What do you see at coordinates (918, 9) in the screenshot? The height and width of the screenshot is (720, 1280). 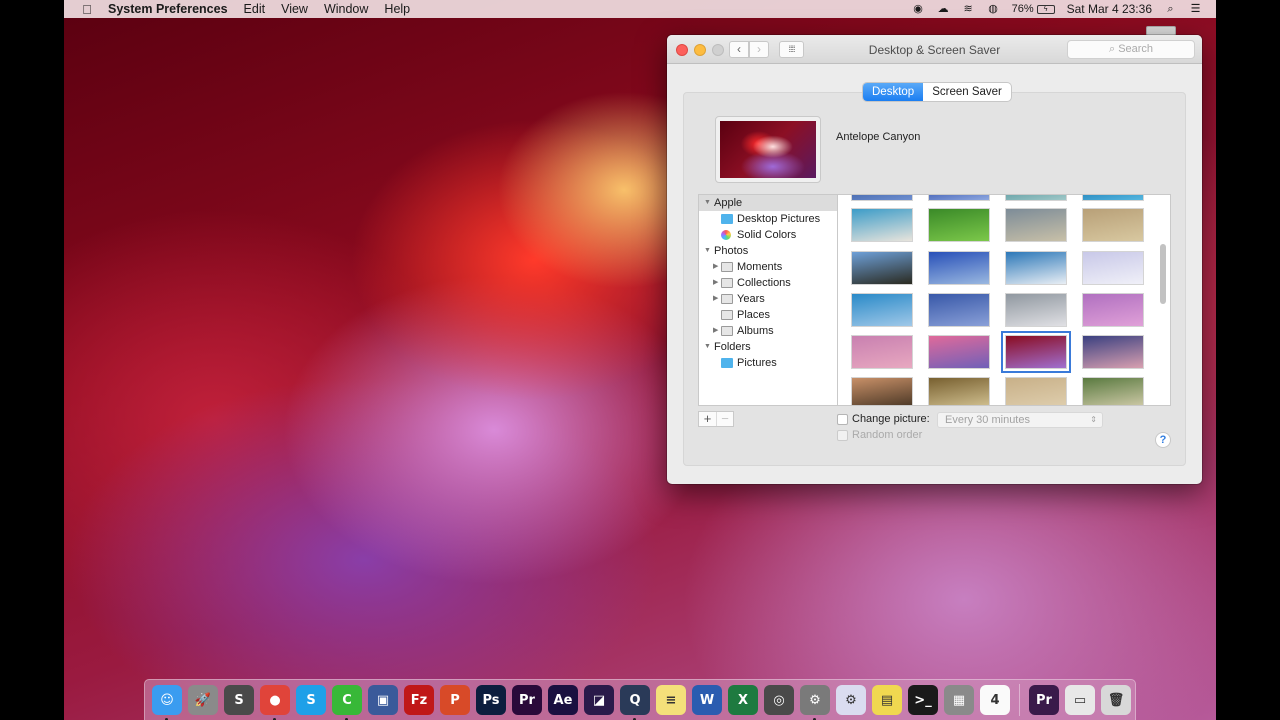 I see `screen-record-icon: ◉` at bounding box center [918, 9].